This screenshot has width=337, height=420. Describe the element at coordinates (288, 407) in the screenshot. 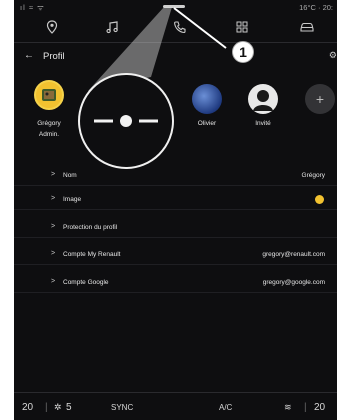

I see `seat-heat-icon: ≋` at that location.